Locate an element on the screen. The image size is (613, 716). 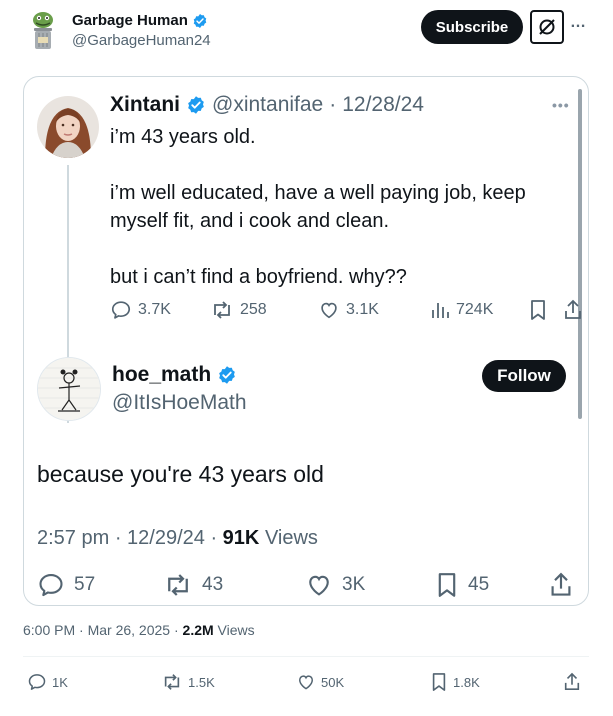
bookmark-button: 1.8K is located at coordinates (455, 682).